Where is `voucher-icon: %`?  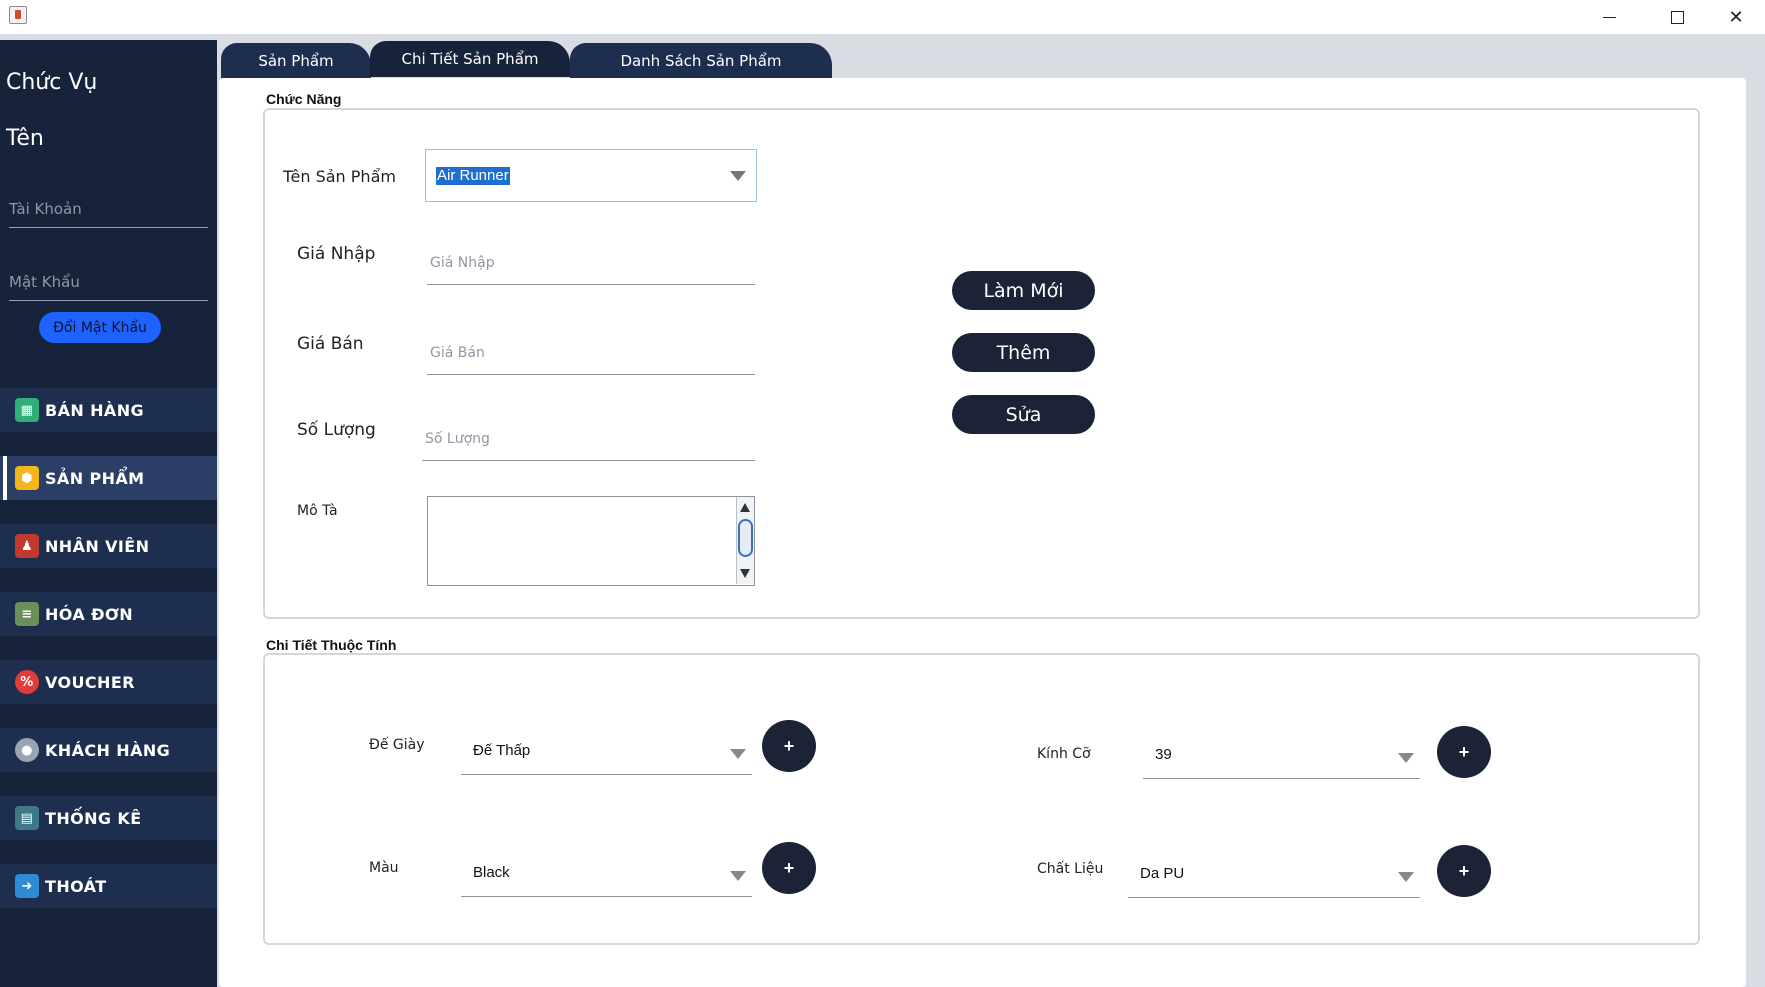
voucher-icon: % is located at coordinates (27, 682).